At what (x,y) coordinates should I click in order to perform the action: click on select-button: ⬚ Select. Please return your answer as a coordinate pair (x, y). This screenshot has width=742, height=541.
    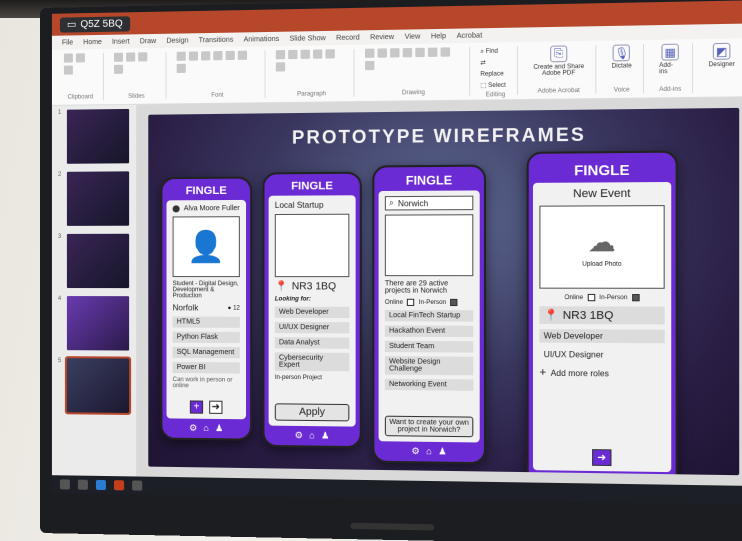
    Looking at the image, I should click on (495, 87).